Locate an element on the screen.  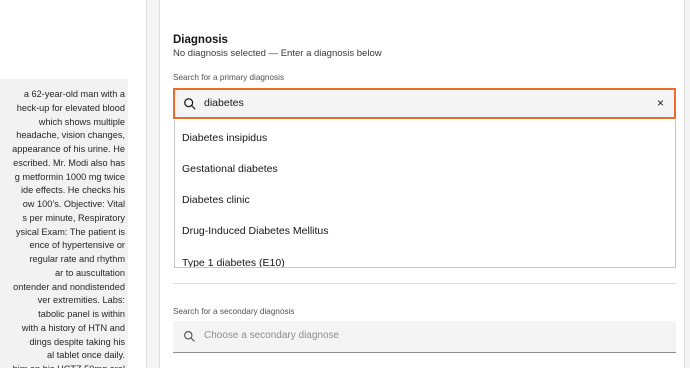
section-divider is located at coordinates (424, 283).